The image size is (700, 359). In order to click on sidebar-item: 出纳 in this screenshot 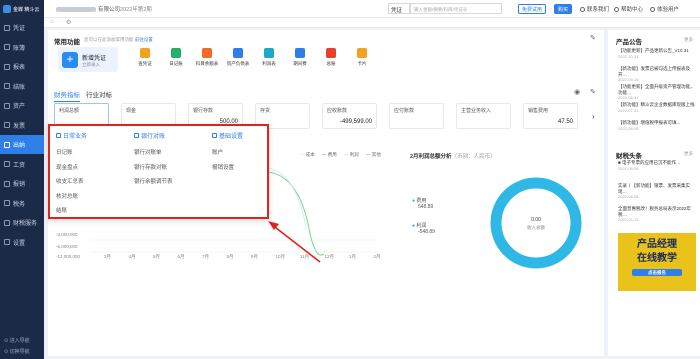, I will do `click(22, 144)`.